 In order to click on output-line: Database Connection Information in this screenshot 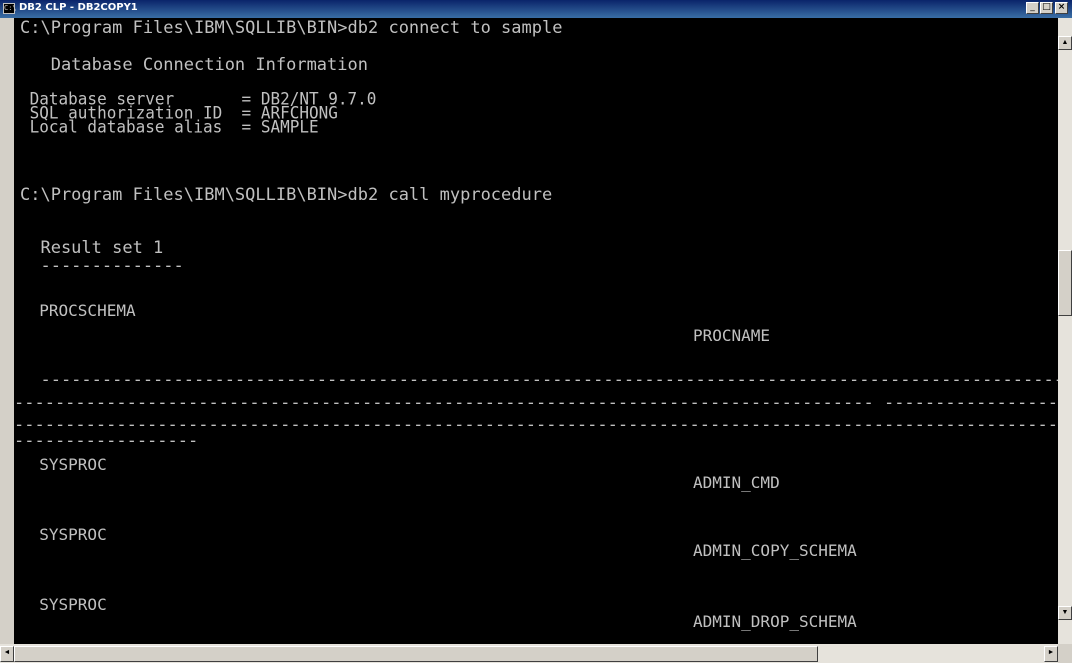, I will do `click(194, 65)`.